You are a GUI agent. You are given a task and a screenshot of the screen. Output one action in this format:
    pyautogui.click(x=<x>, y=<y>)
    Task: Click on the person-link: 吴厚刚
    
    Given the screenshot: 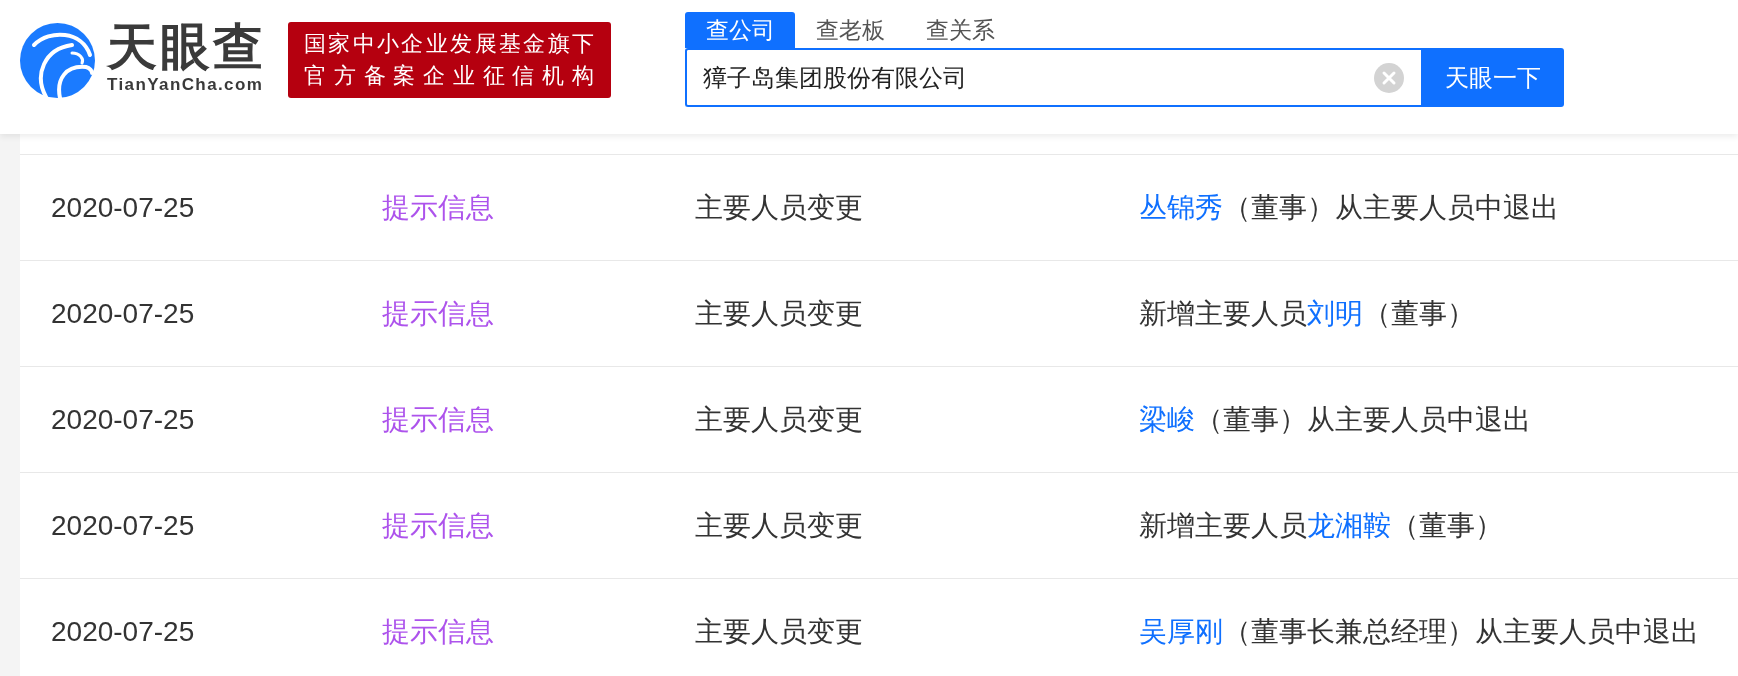 What is the action you would take?
    pyautogui.click(x=1181, y=631)
    